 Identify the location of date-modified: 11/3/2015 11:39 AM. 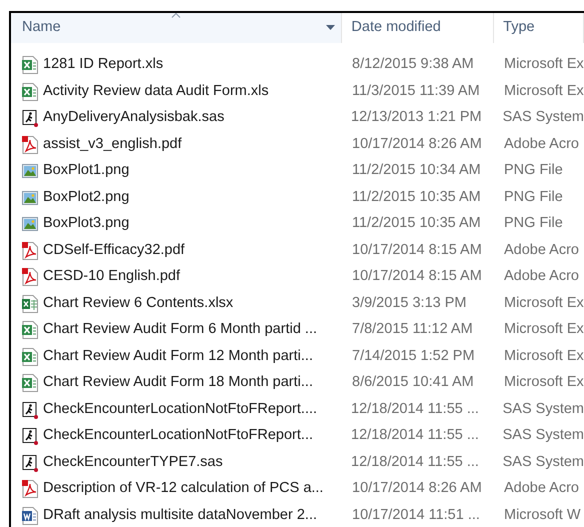
(416, 91).